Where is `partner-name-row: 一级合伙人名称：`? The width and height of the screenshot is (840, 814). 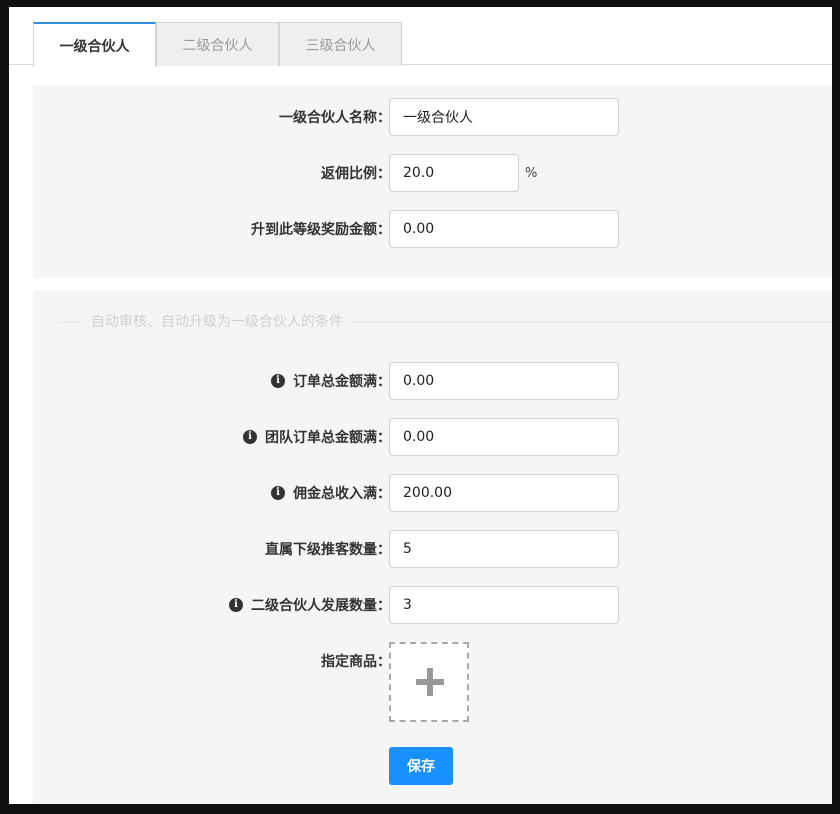 partner-name-row: 一级合伙人名称： is located at coordinates (432, 117).